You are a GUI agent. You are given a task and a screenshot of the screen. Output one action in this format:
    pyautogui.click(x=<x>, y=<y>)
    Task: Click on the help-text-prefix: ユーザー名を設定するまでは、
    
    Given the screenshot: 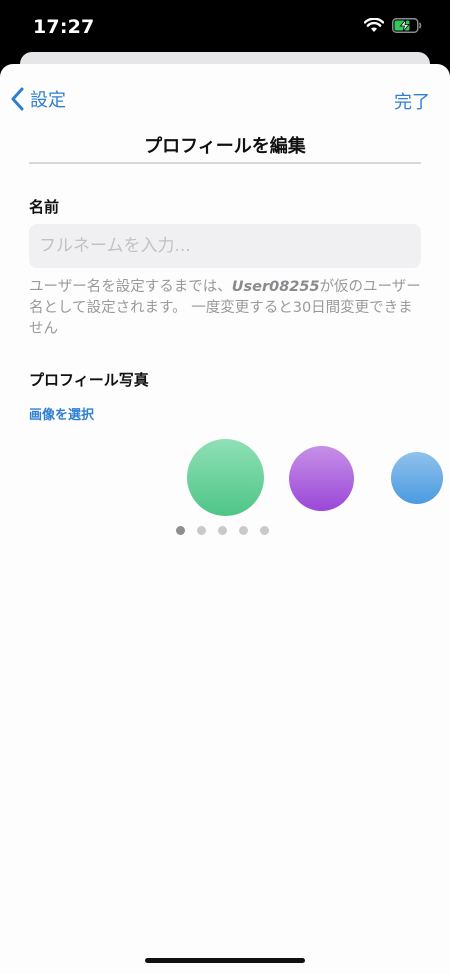 What is the action you would take?
    pyautogui.click(x=130, y=287)
    